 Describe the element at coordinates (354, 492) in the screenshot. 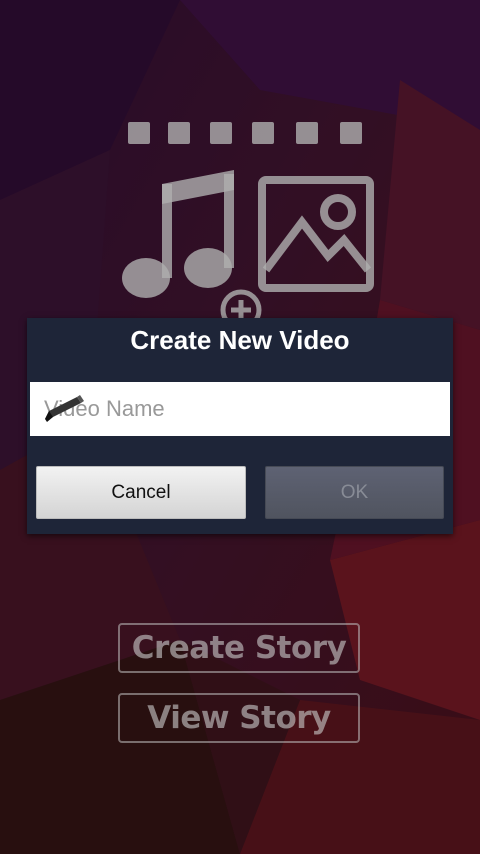

I see `ok-button: OK` at that location.